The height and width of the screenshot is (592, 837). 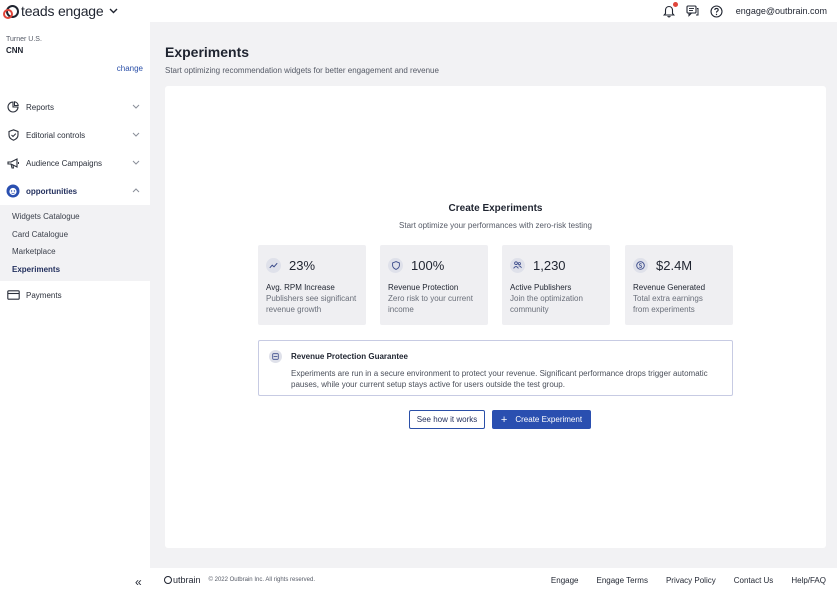 What do you see at coordinates (556, 304) in the screenshot?
I see `stat-description: Join the optimization community` at bounding box center [556, 304].